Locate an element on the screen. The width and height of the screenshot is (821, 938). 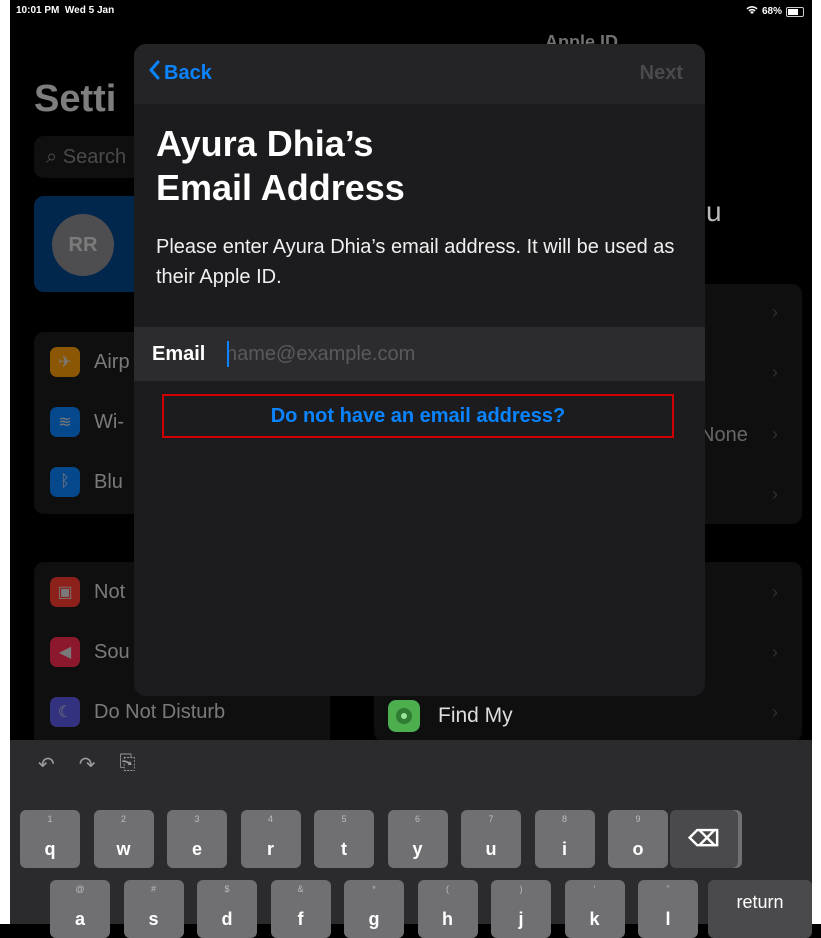
delete-key: ⌫ is located at coordinates (704, 839).